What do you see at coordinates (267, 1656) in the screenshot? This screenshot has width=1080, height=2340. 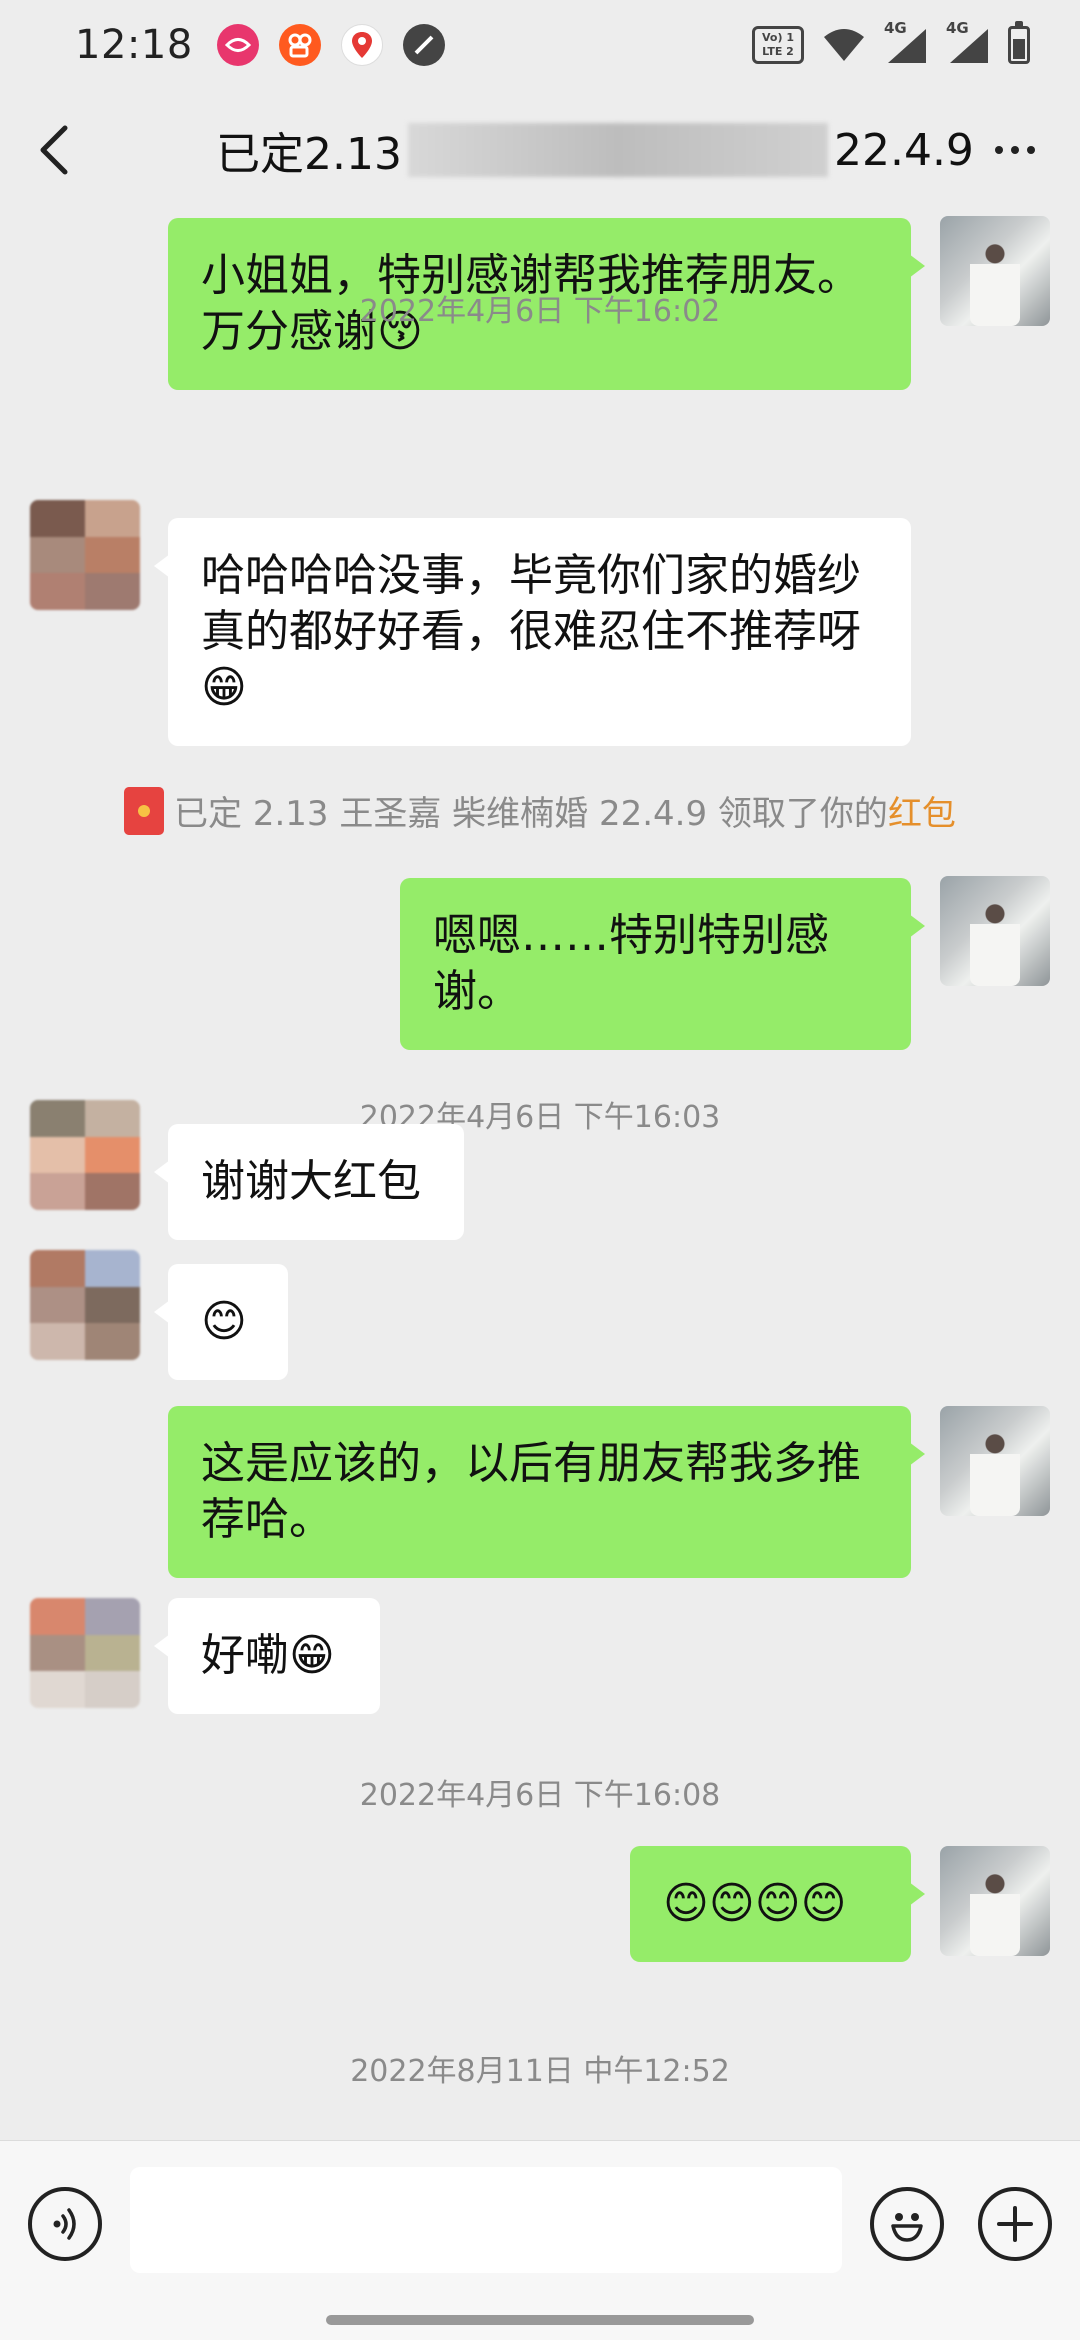 I see `message-bubble-received: 好嘞😁` at bounding box center [267, 1656].